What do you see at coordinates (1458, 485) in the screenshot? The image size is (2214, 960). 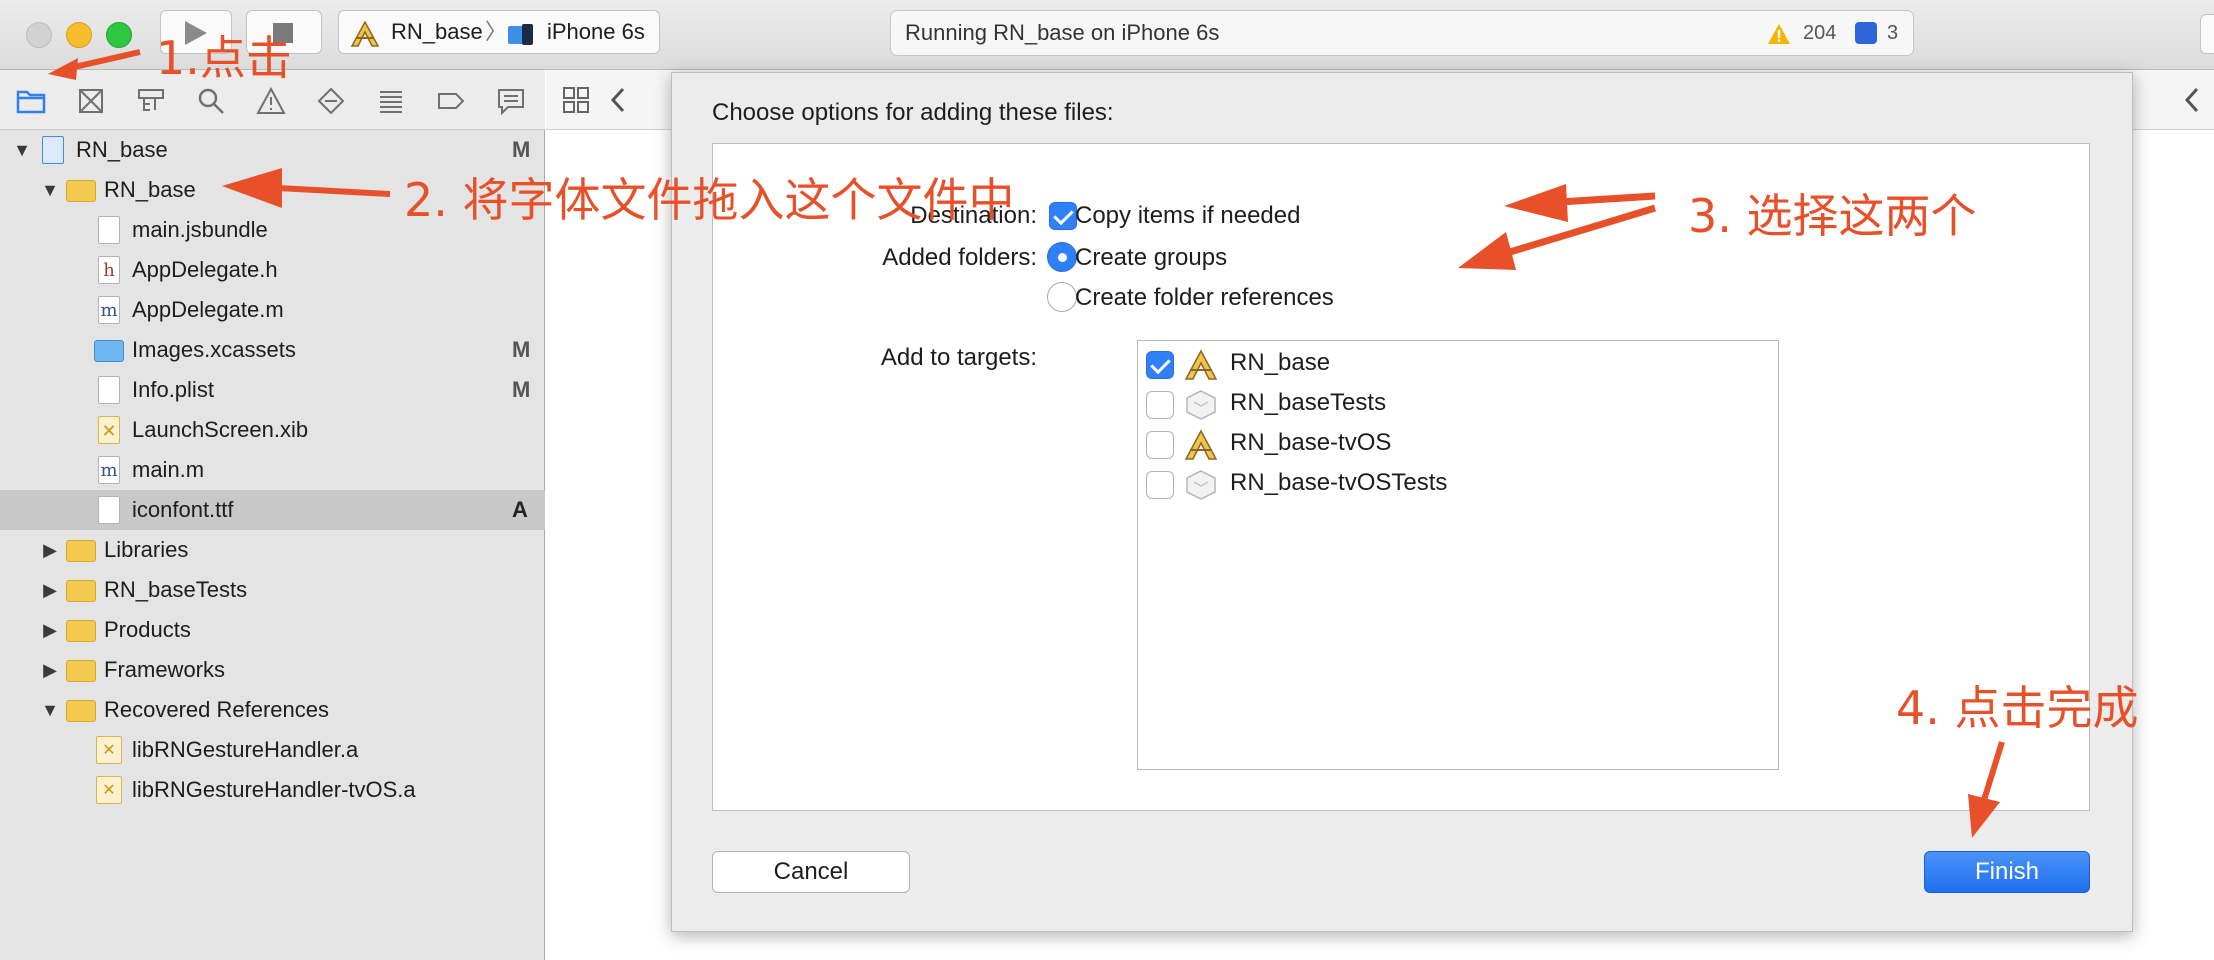 I see `target-row: RN_base-tvOSTests` at bounding box center [1458, 485].